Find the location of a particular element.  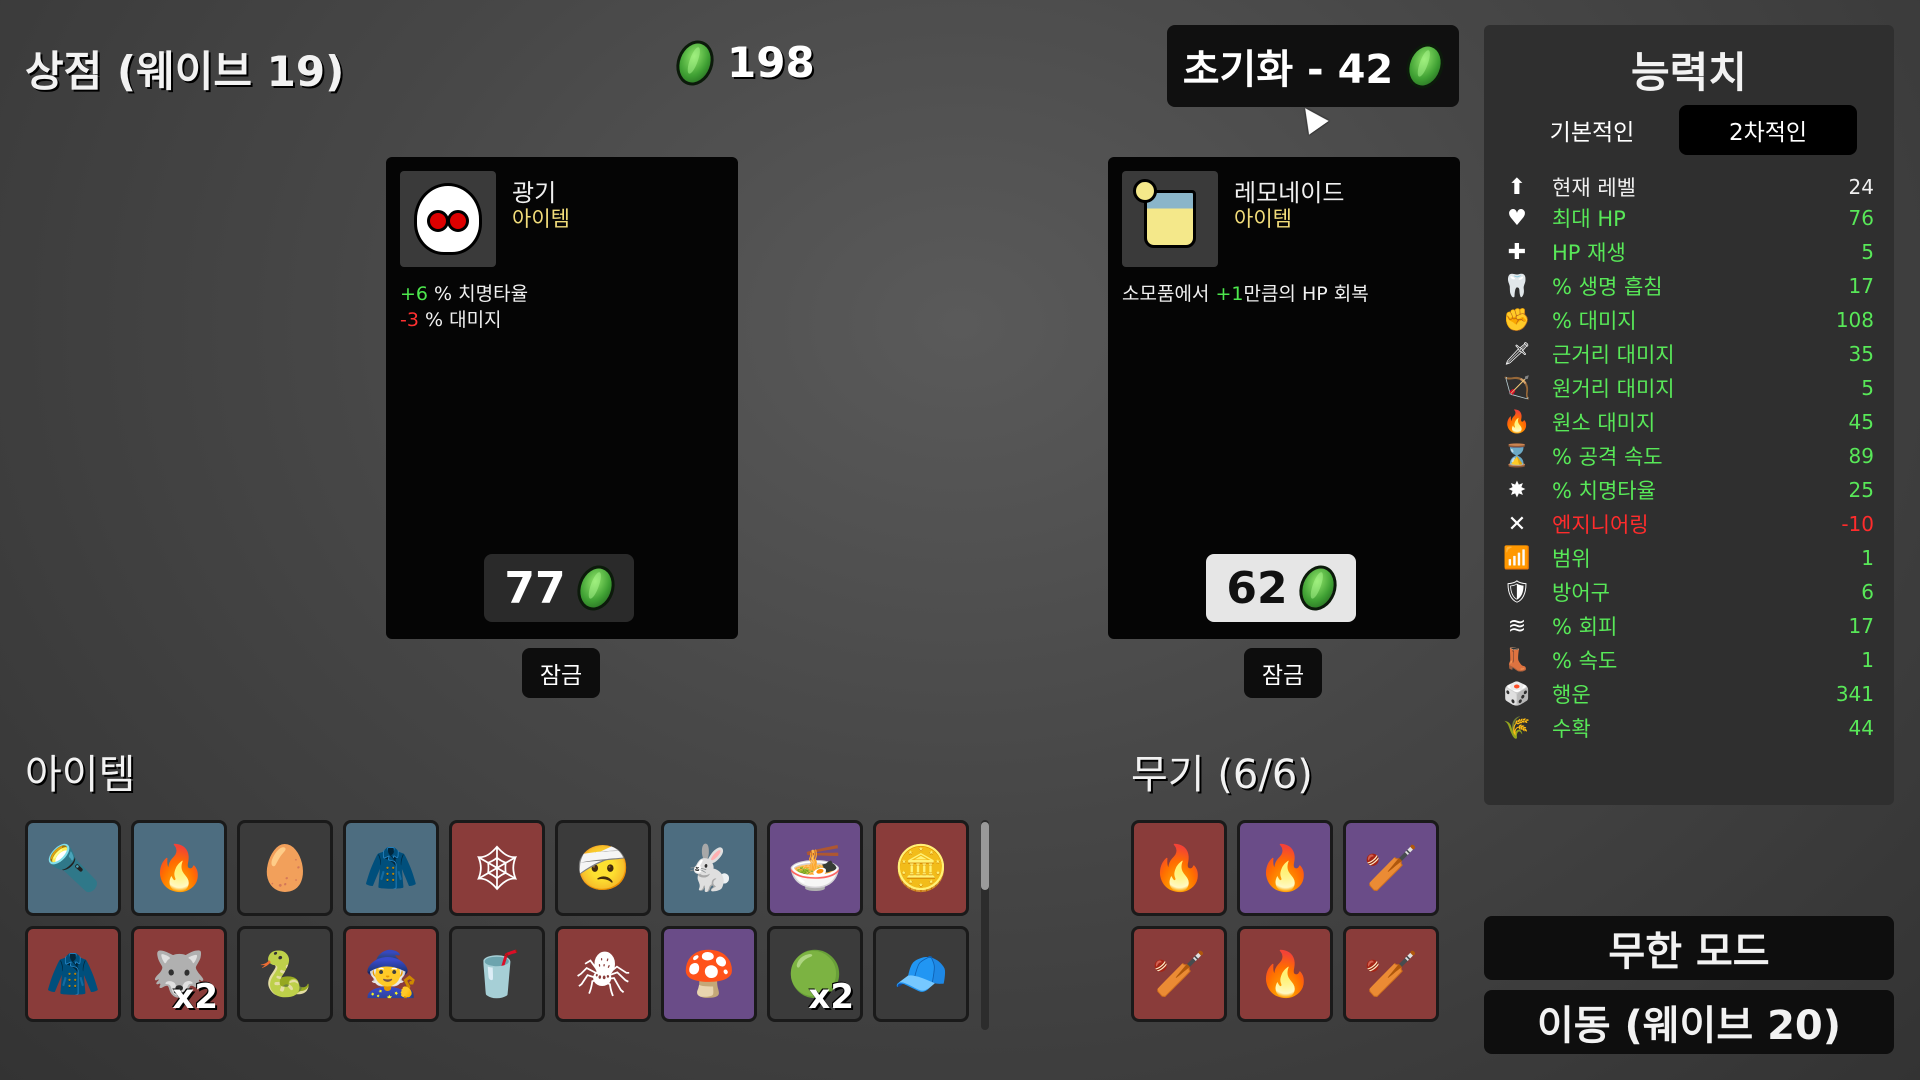

tab-secondary-stats: 2차적인 is located at coordinates (1768, 130).